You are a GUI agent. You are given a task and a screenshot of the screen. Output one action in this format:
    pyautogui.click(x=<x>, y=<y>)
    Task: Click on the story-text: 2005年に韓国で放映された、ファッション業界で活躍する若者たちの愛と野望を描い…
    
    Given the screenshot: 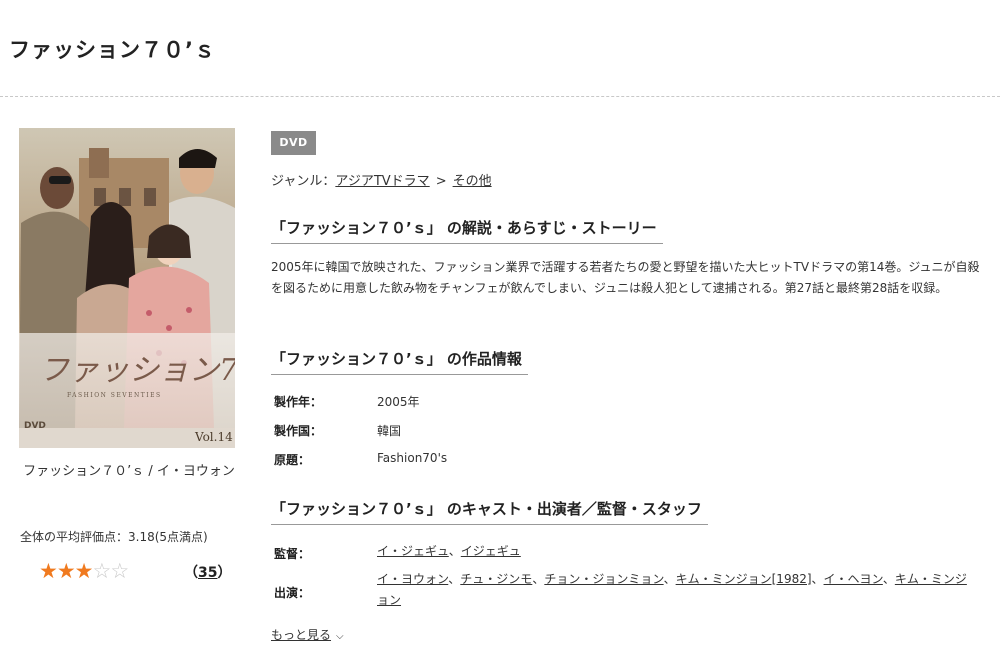 What is the action you would take?
    pyautogui.click(x=625, y=277)
    